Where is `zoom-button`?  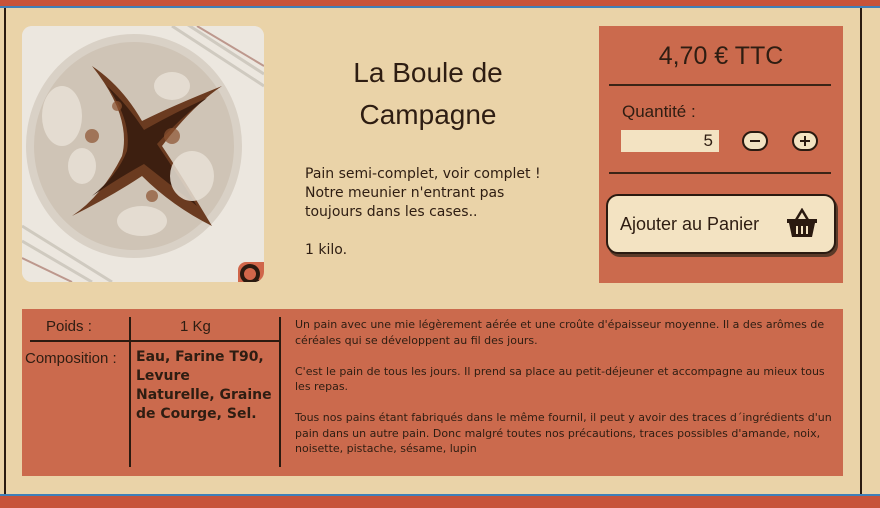 zoom-button is located at coordinates (251, 272).